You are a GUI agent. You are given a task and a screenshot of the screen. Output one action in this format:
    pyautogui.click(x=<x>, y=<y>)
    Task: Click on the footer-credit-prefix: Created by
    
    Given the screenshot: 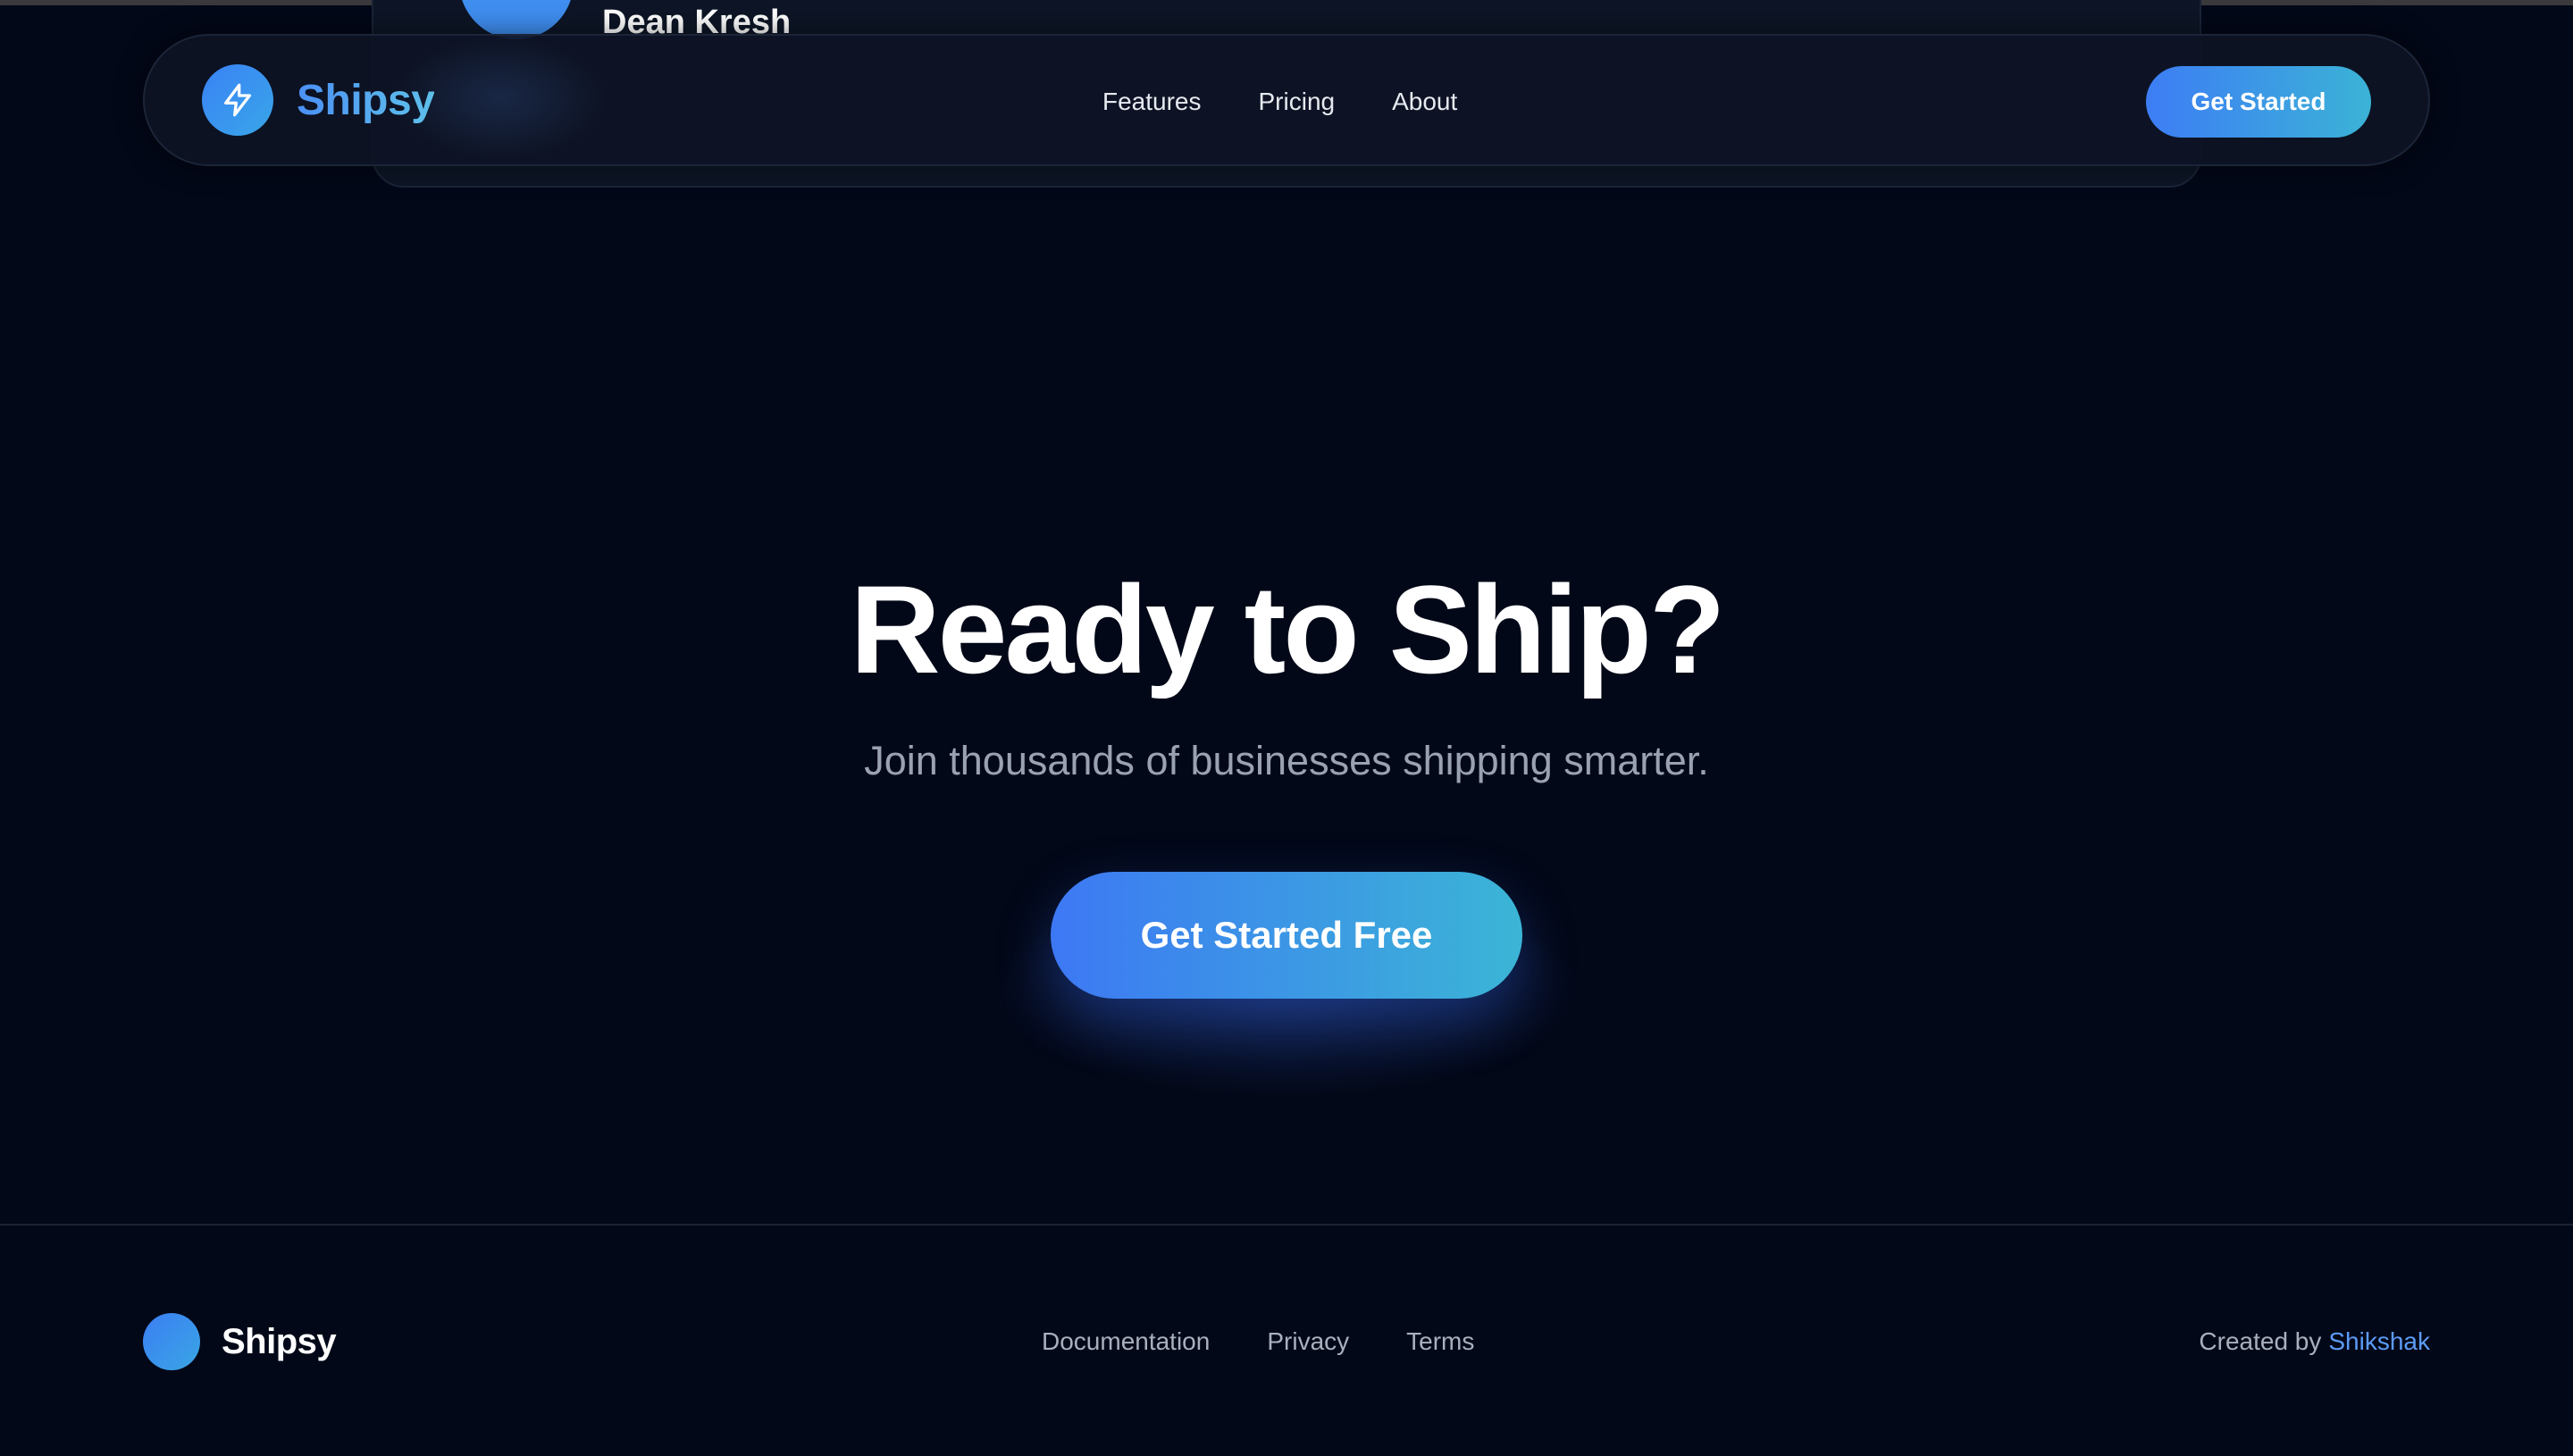 What is the action you would take?
    pyautogui.click(x=2260, y=1341)
    